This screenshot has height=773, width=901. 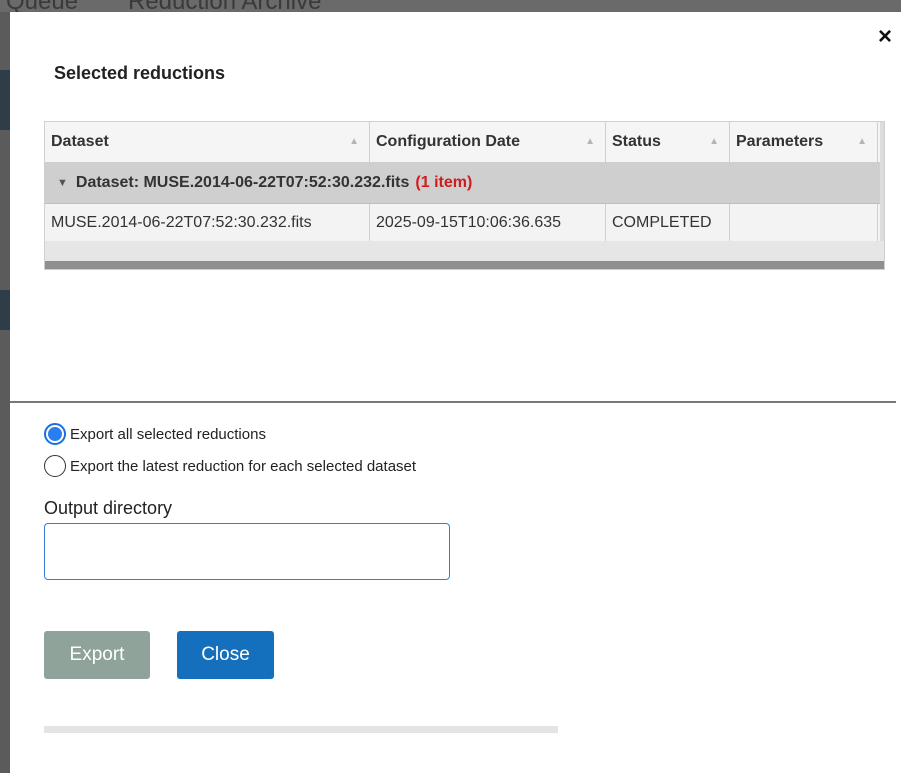 What do you see at coordinates (80, 141) in the screenshot?
I see `column-label: Dataset` at bounding box center [80, 141].